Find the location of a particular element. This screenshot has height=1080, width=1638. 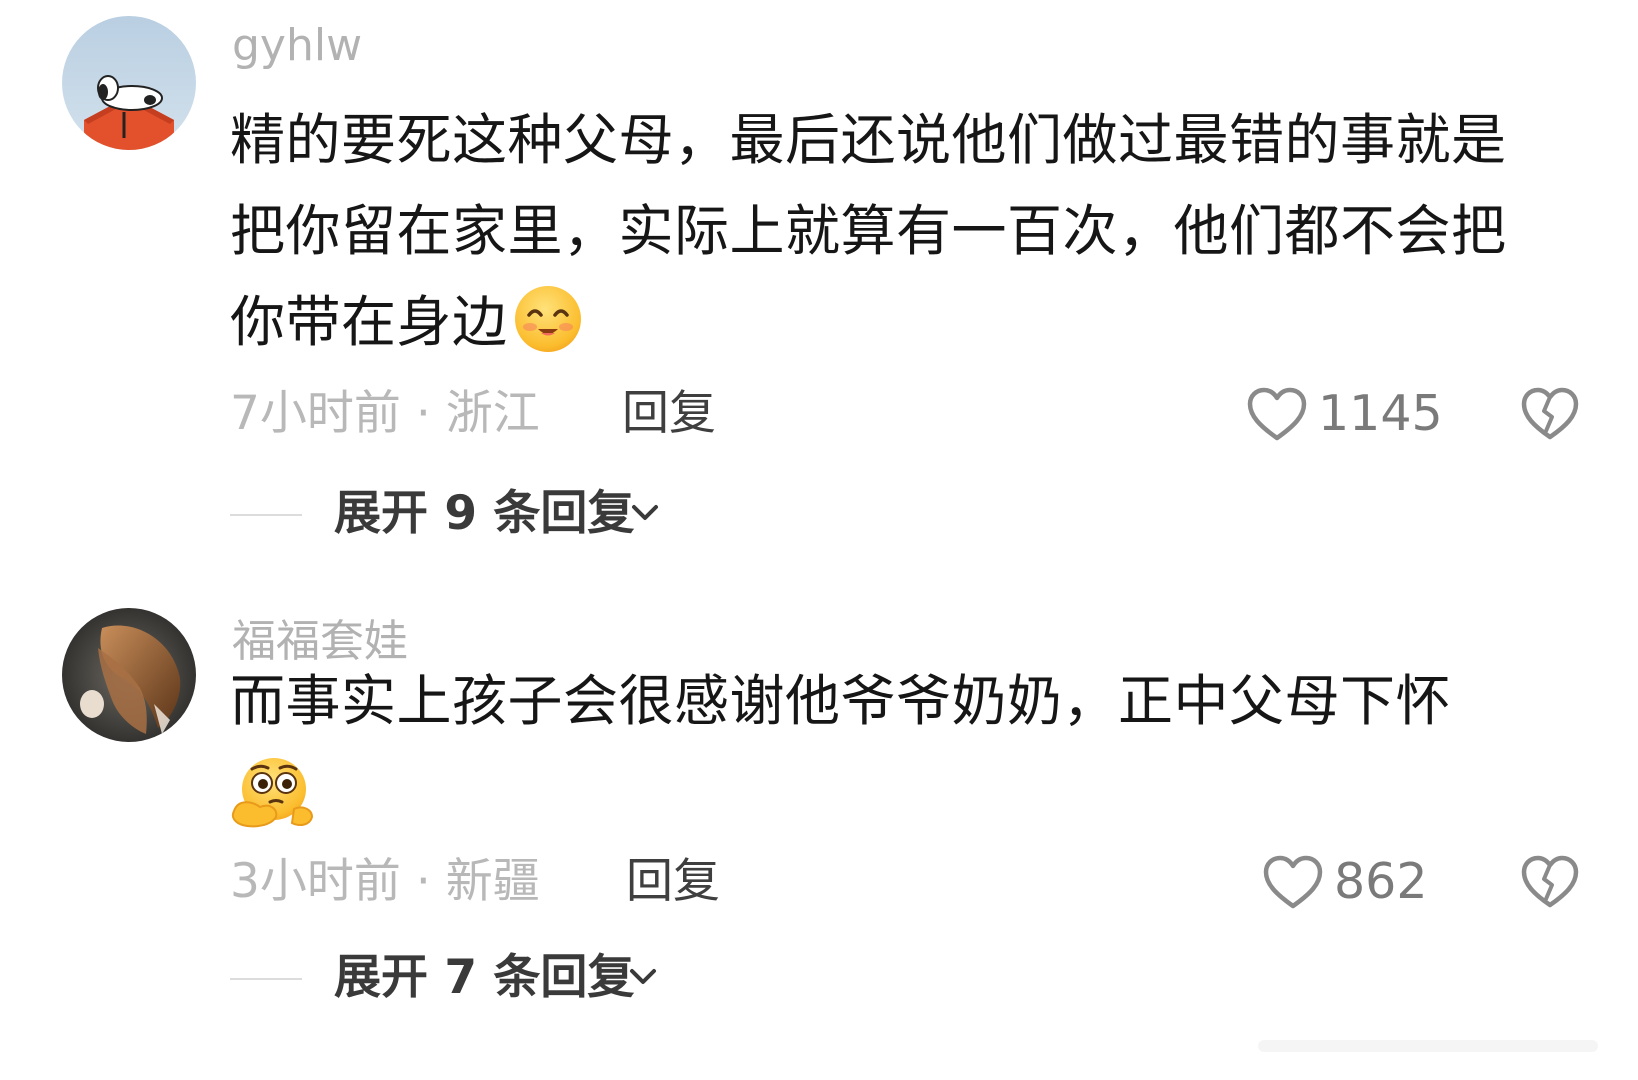

comment-meta: 7小时前 · 浙江 回复 1145 is located at coordinates (920, 414).